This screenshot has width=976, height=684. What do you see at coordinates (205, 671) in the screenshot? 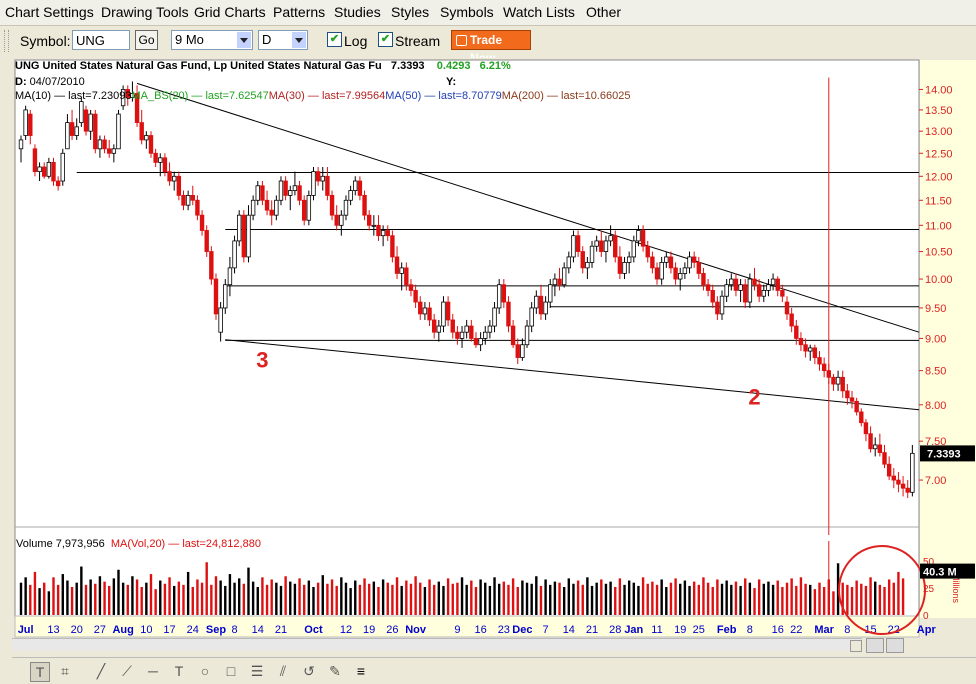
I see `ellipse-icon: ○` at bounding box center [205, 671].